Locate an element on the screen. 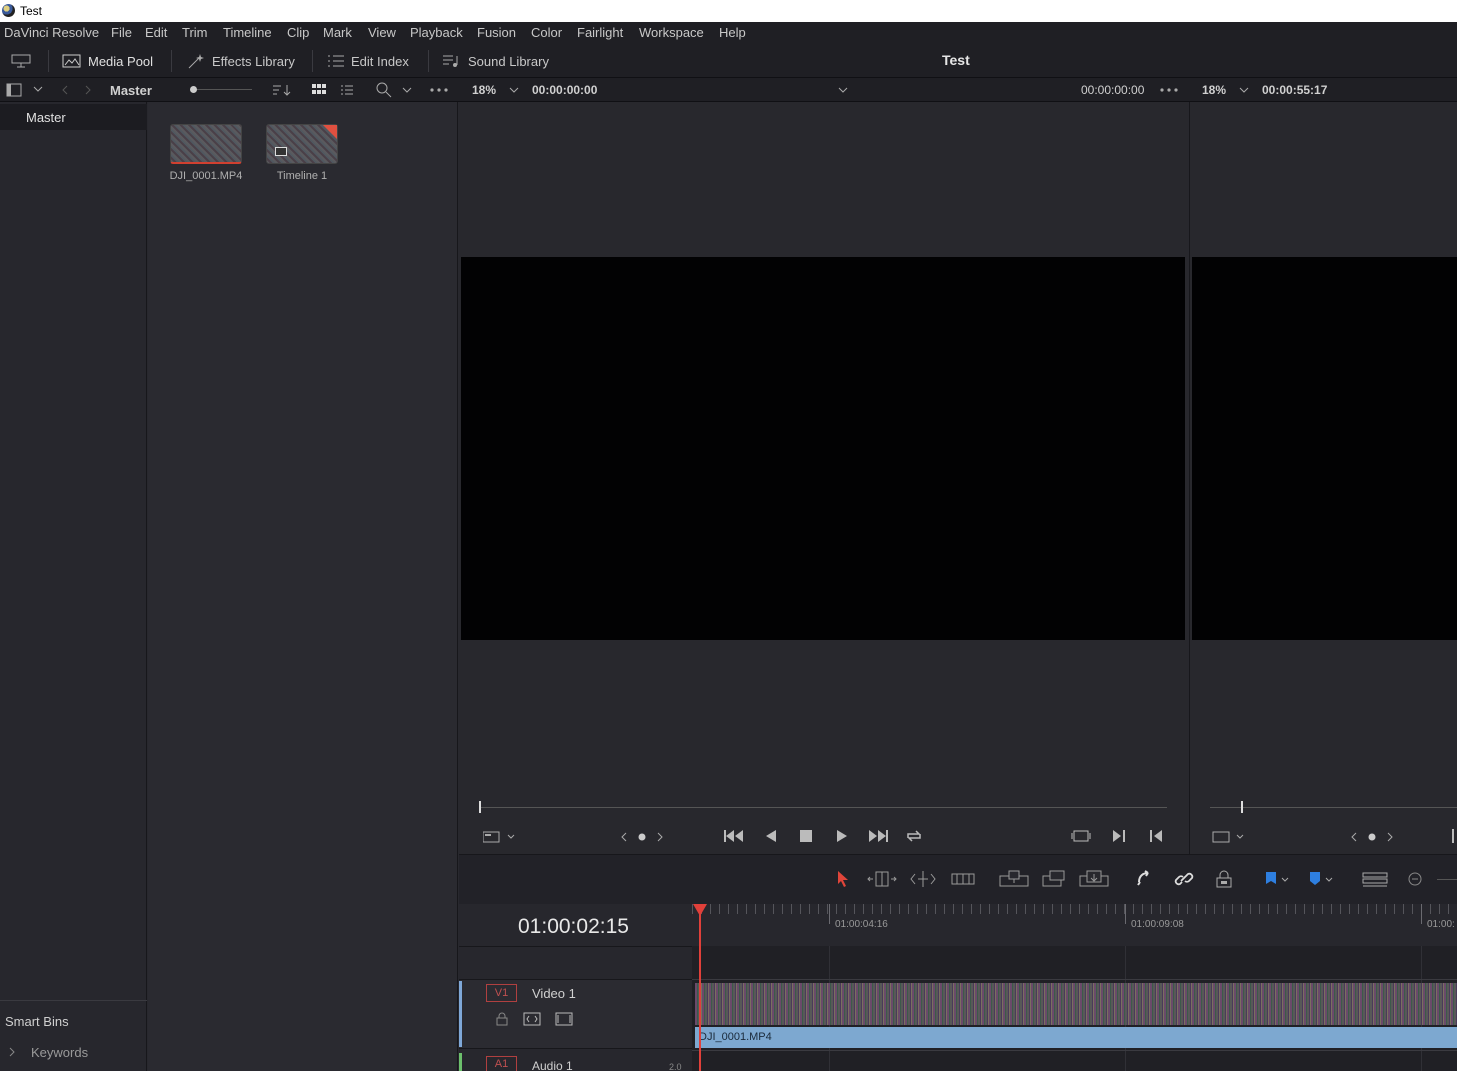 This screenshot has height=1071, width=1457. timeline-name: Timeline 1 is located at coordinates (302, 176).